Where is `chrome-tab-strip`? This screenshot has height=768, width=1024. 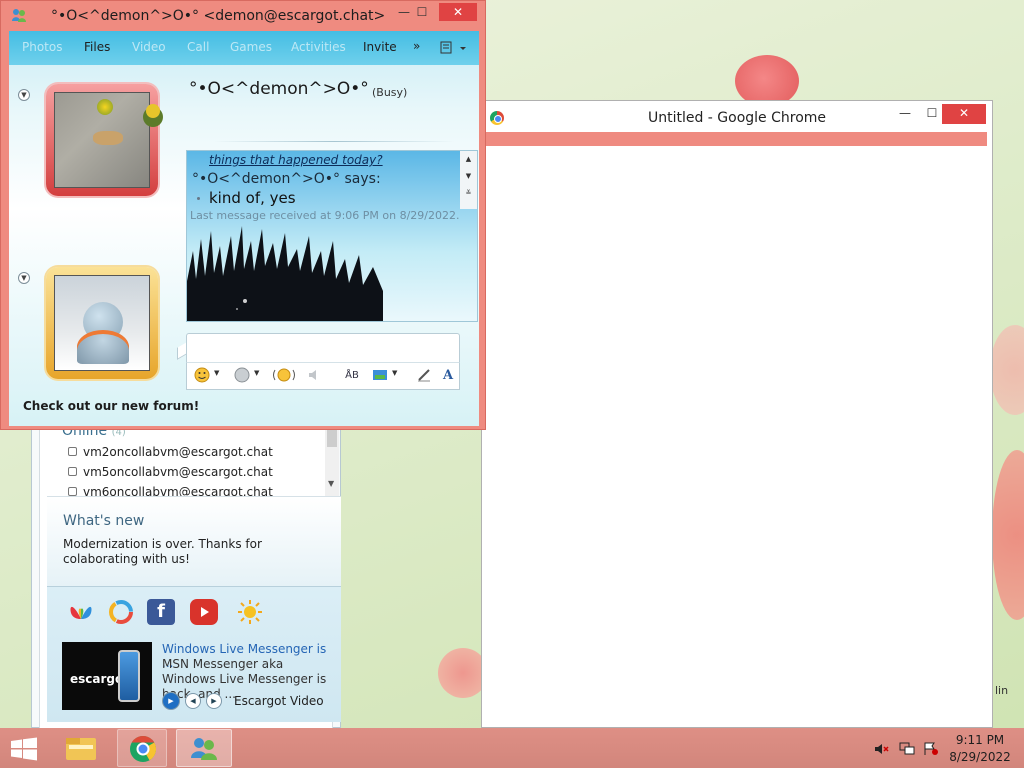
chrome-tab-strip is located at coordinates (734, 139).